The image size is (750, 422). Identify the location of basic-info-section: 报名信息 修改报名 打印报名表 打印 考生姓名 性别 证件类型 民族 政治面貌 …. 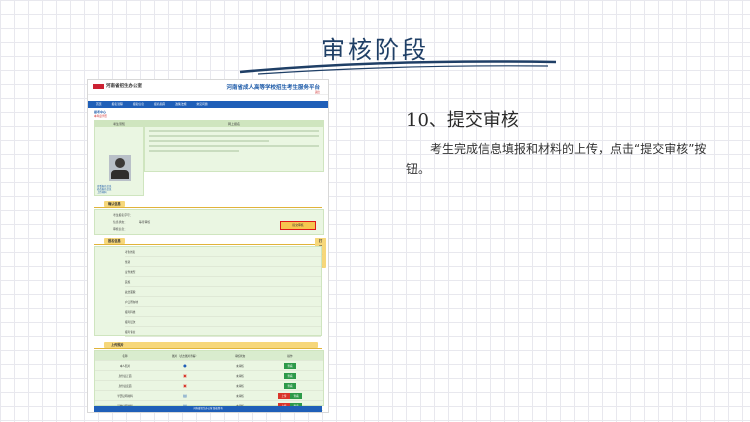
(210, 288).